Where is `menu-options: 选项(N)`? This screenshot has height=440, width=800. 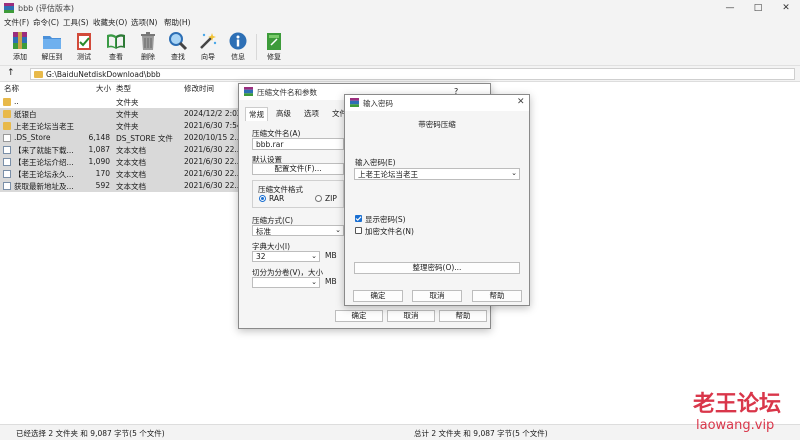
menu-options: 选项(N) is located at coordinates (144, 22).